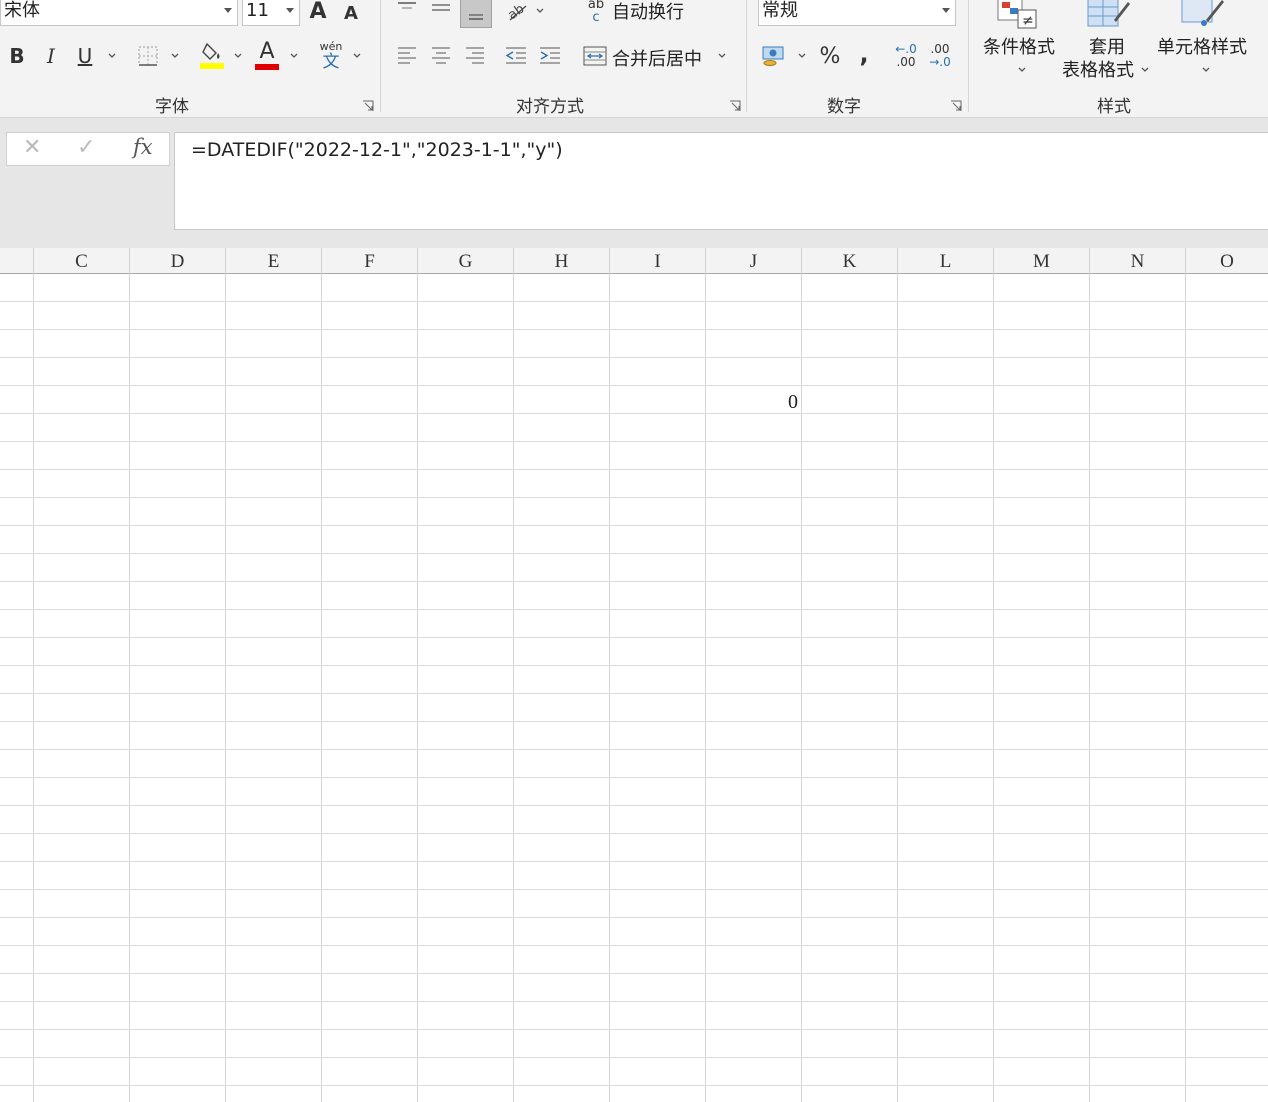  I want to click on column-header-row: C D E F G H I J K L M N O, so click(634, 261).